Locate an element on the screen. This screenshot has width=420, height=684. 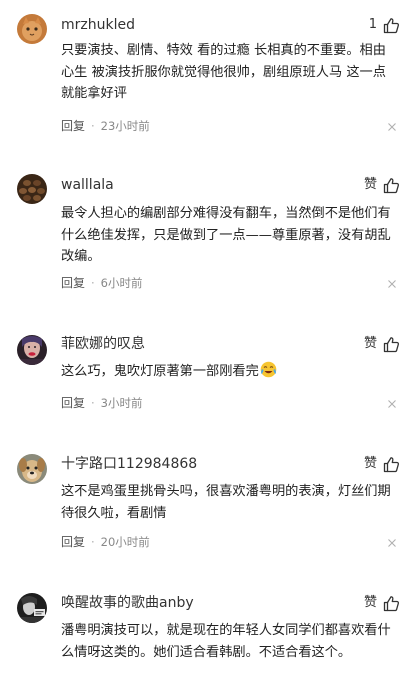
crying-laughing-emoji-icon is located at coordinates (268, 369).